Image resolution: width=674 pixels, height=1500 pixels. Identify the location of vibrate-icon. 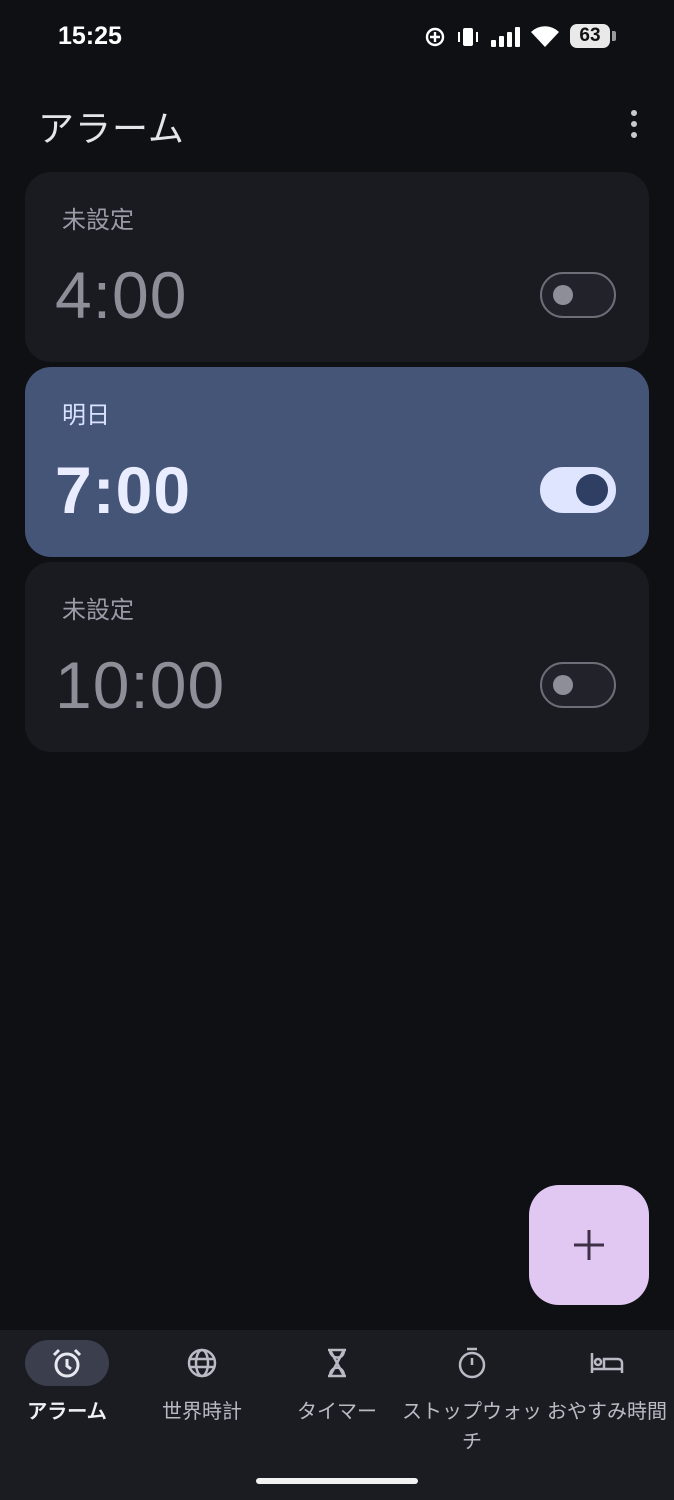
(468, 37).